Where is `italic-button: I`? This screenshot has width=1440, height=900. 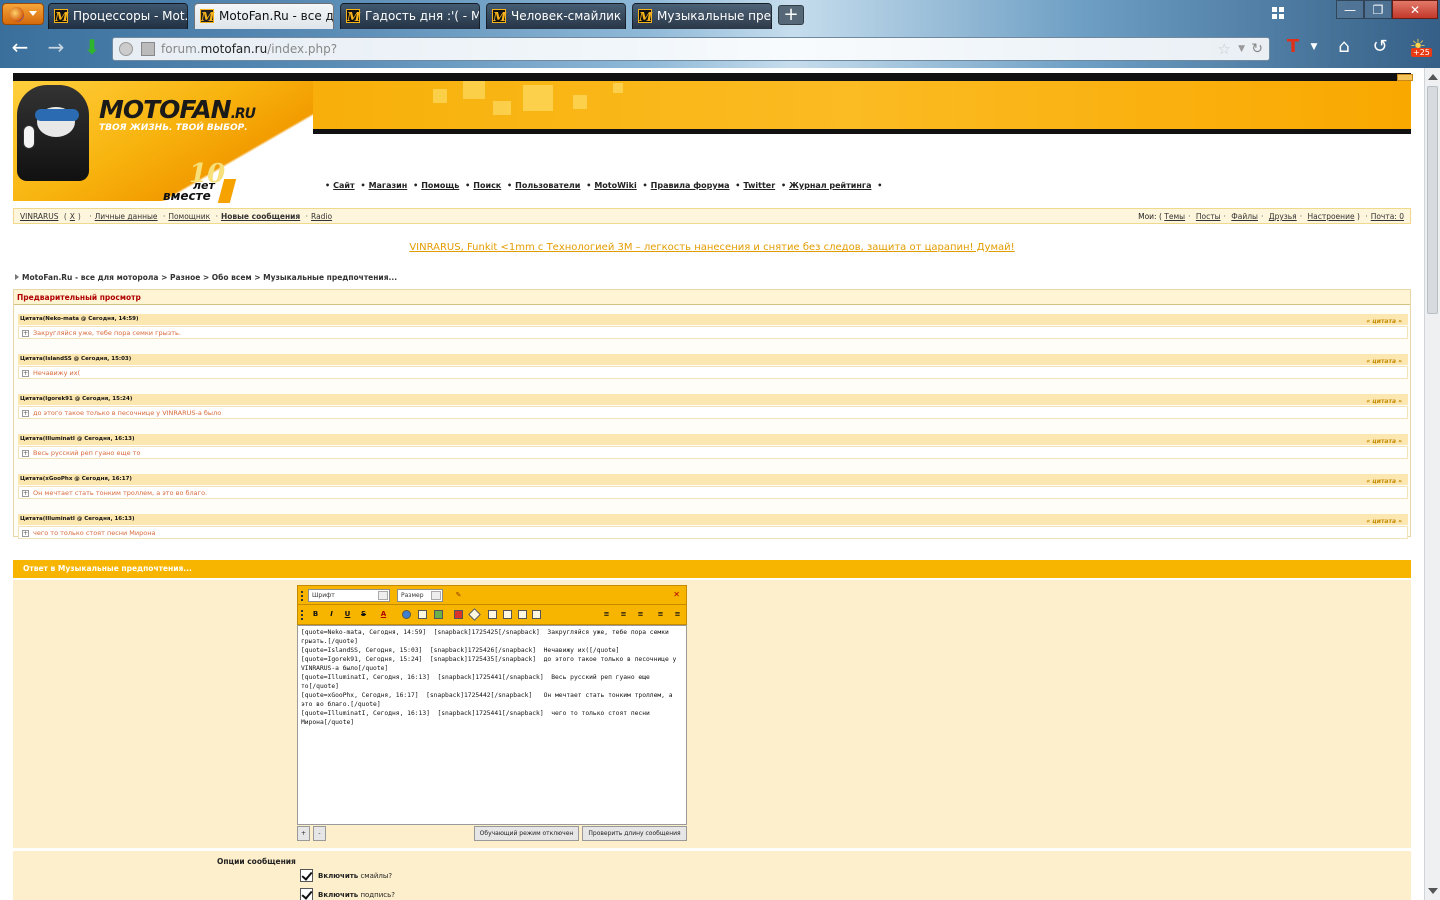 italic-button: I is located at coordinates (331, 614).